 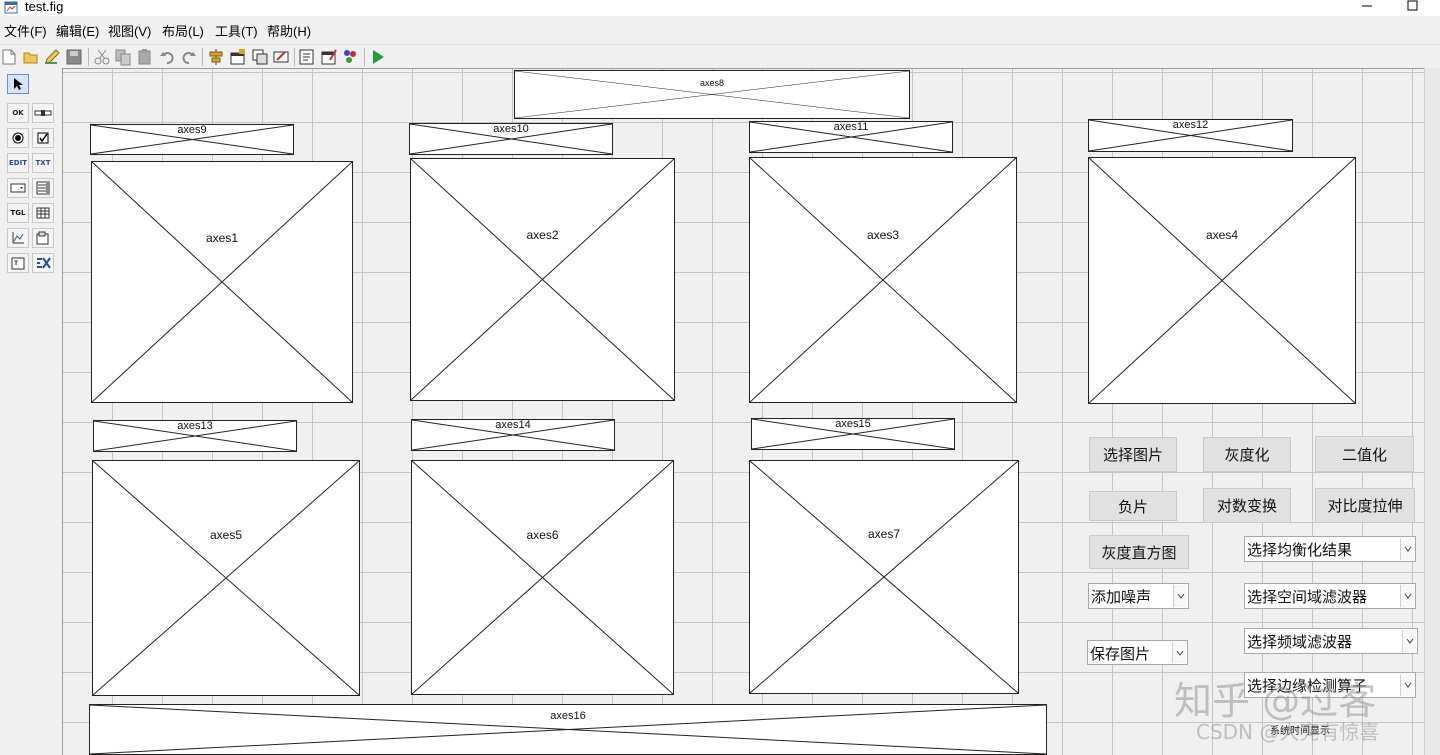 What do you see at coordinates (260, 57) in the screenshot?
I see `tab-order-icon` at bounding box center [260, 57].